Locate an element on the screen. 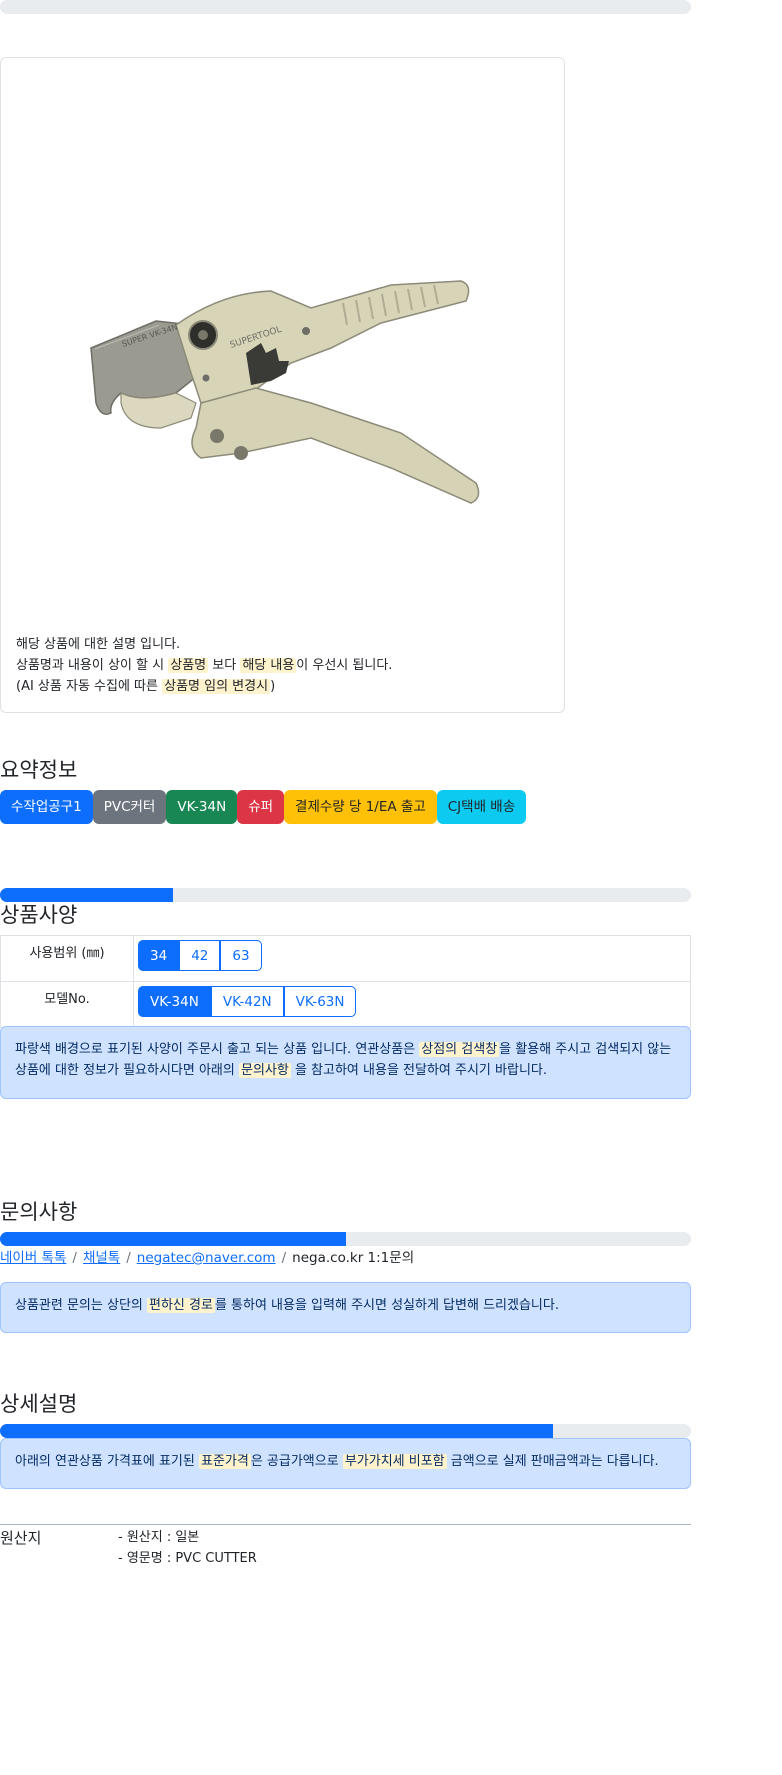  model-option-vk63n: VK-63N is located at coordinates (320, 1001).